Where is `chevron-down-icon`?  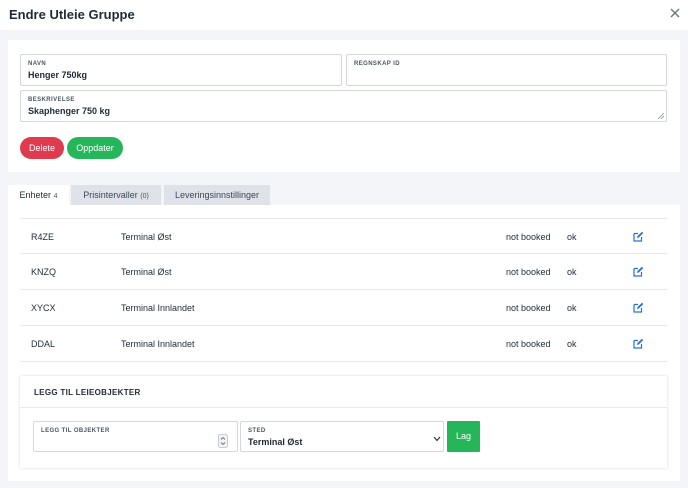
chevron-down-icon is located at coordinates (437, 439).